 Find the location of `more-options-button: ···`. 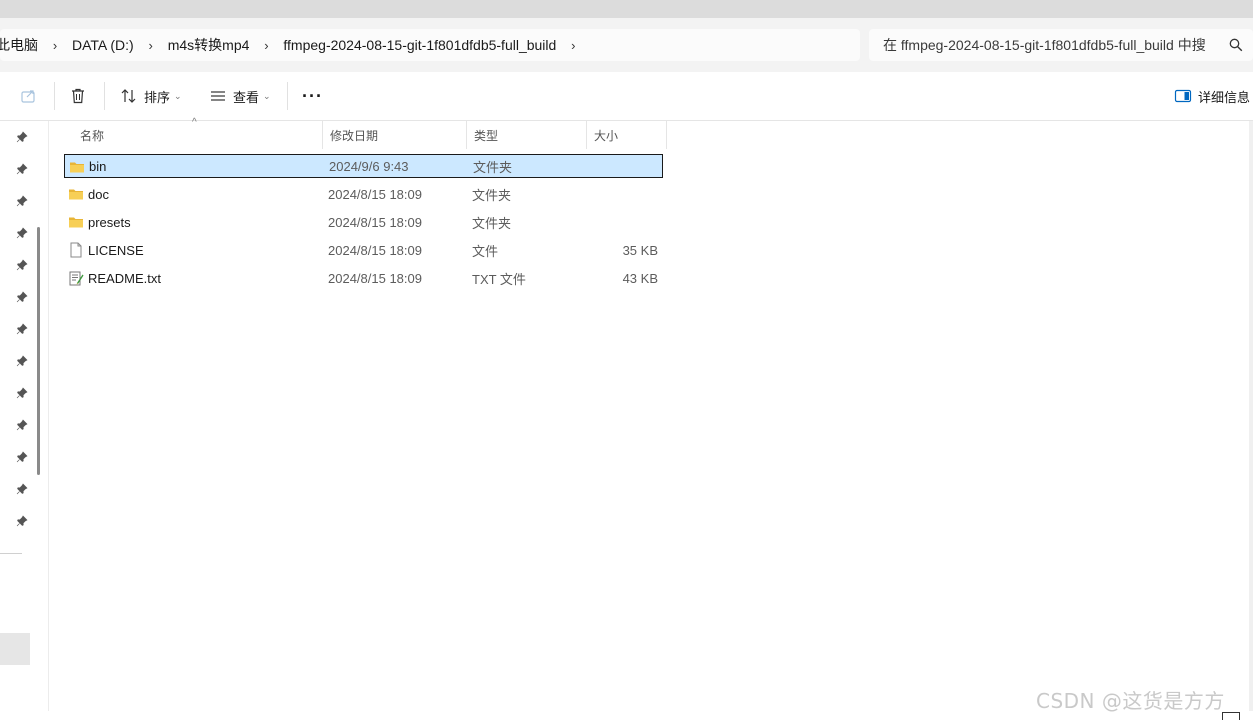

more-options-button: ··· is located at coordinates (312, 96).